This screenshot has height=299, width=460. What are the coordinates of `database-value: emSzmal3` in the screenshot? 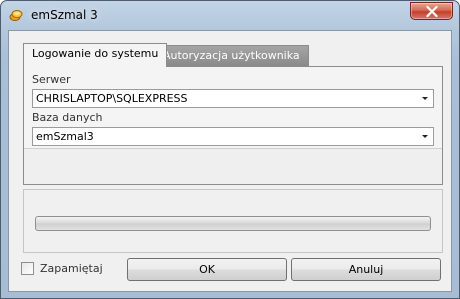 It's located at (65, 136).